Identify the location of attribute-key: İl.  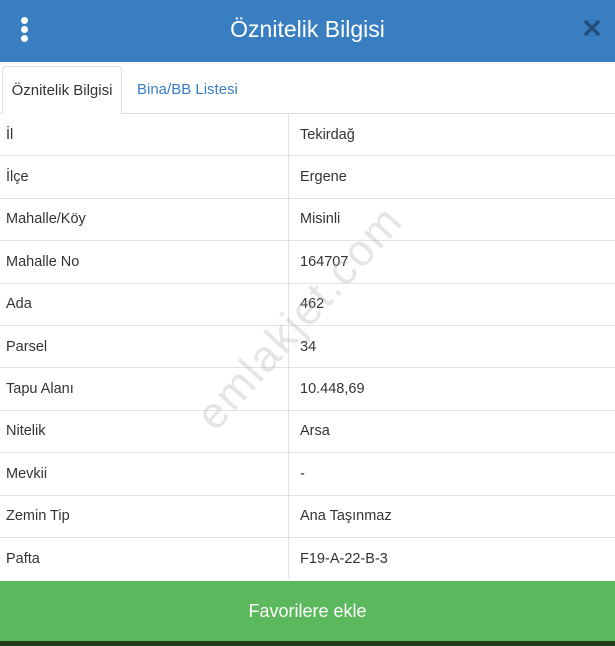
(144, 135).